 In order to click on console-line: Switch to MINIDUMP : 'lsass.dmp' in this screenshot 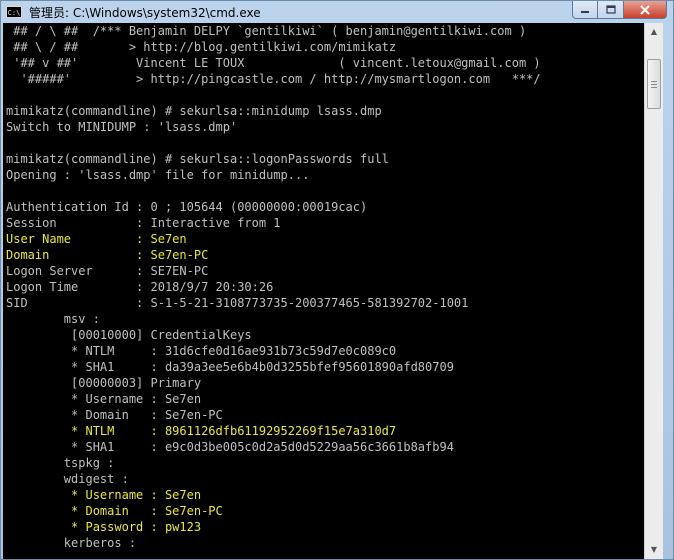, I will do `click(122, 127)`.